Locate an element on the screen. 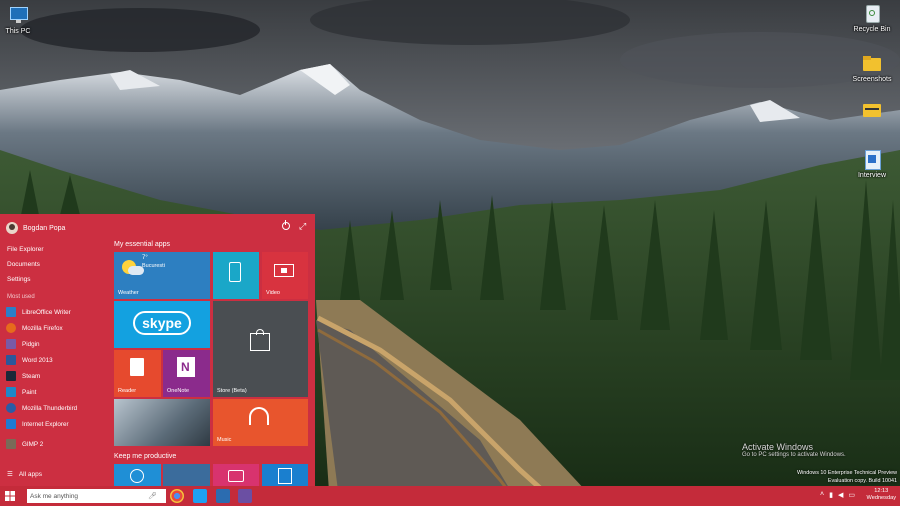 Image resolution: width=900 pixels, height=506 pixels. calculator-icon is located at coordinates (285, 476).